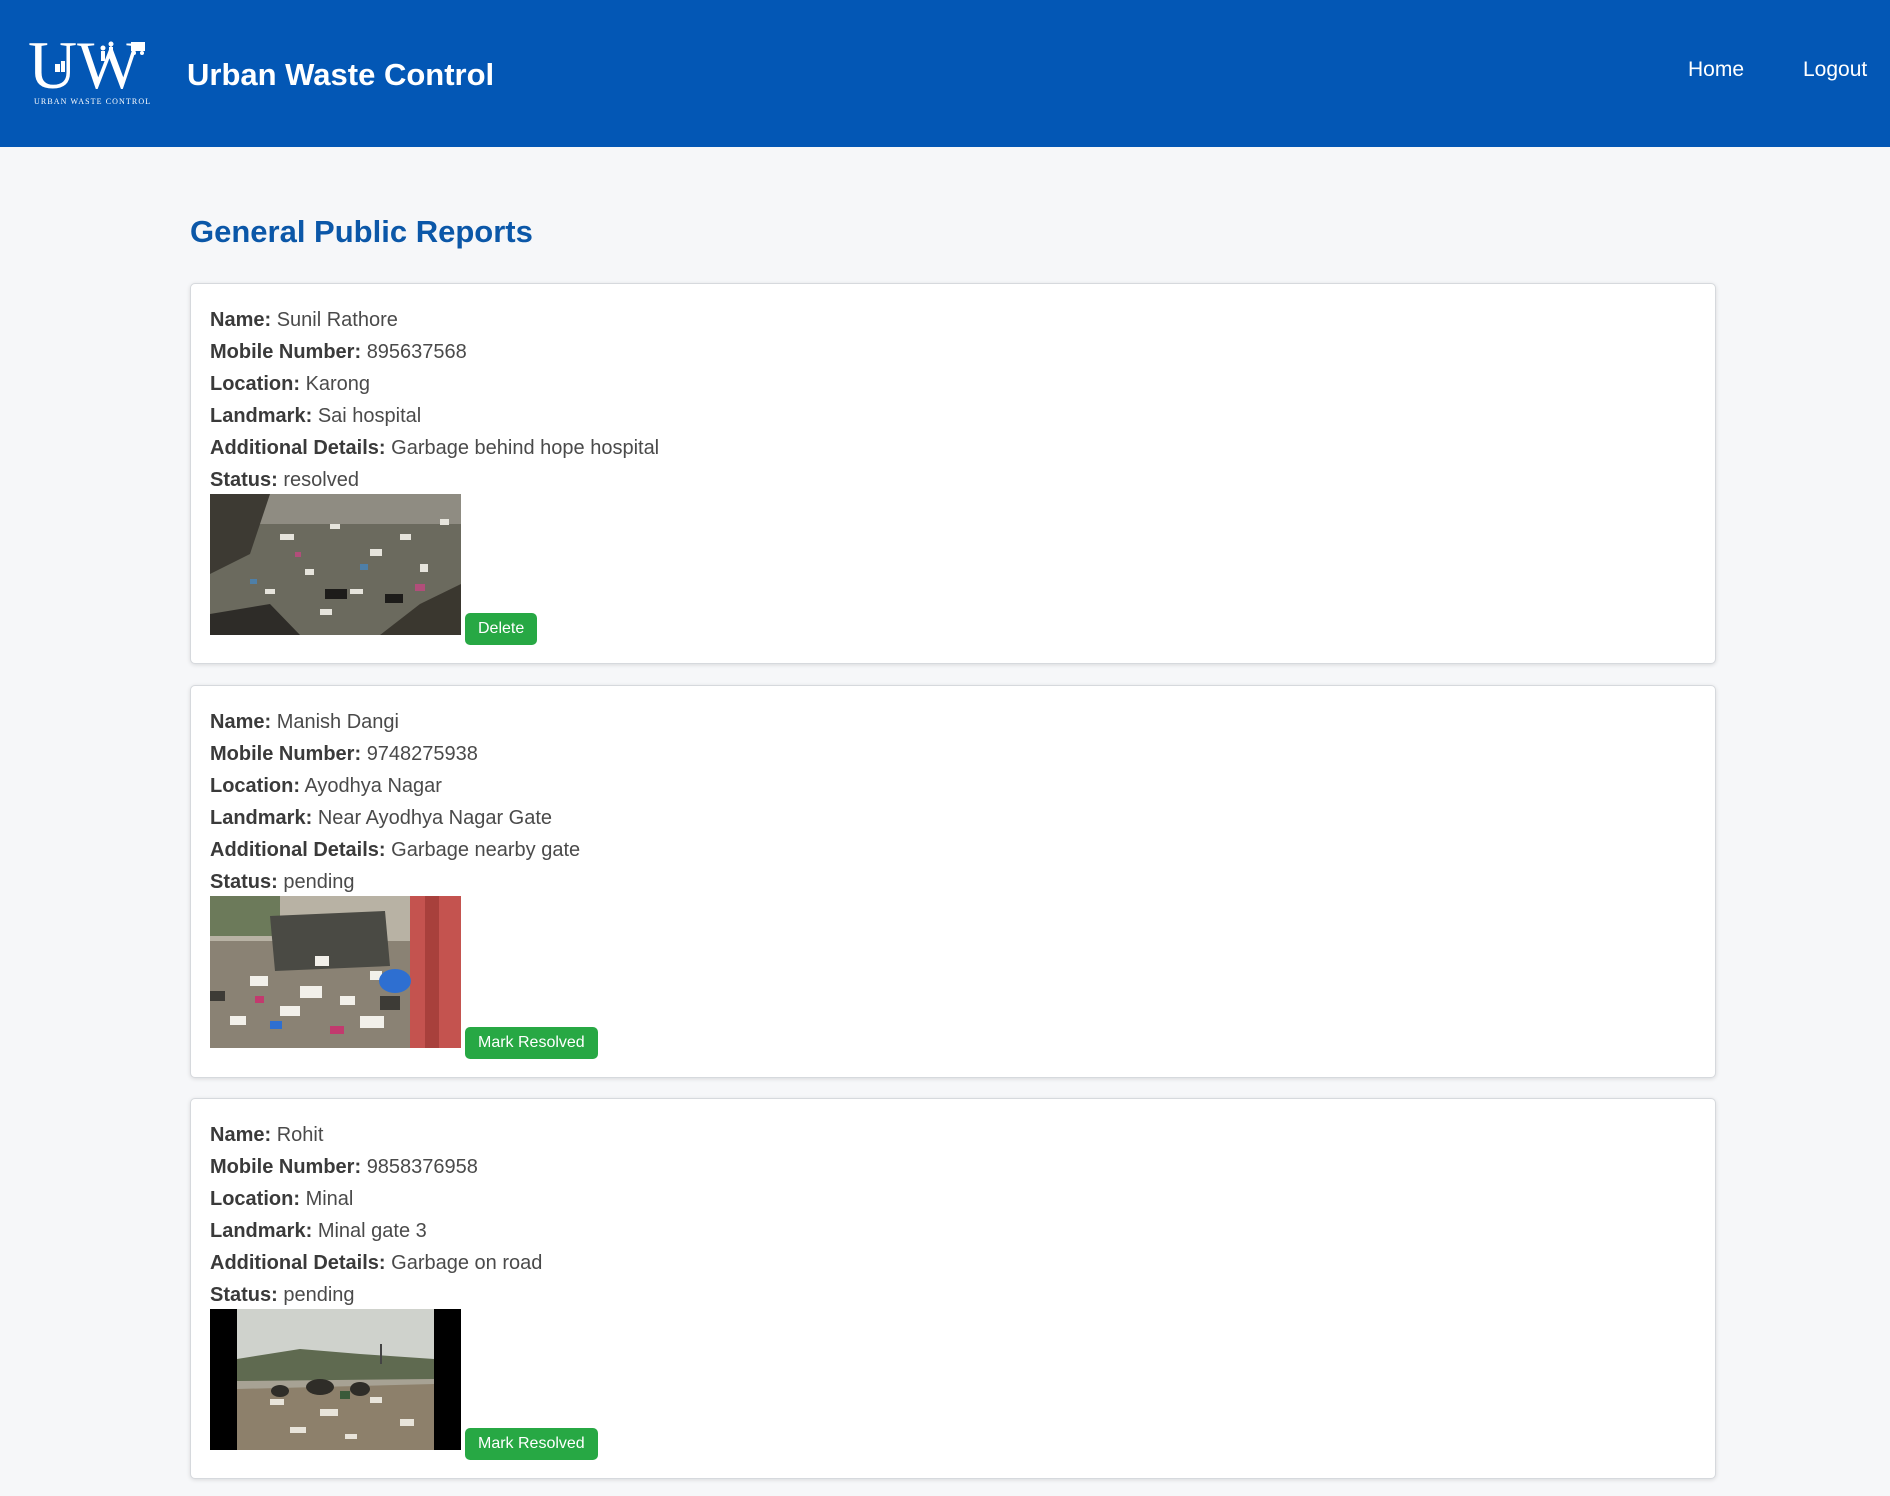 This screenshot has height=1496, width=1890. What do you see at coordinates (329, 1199) in the screenshot?
I see `location-value: Minal` at bounding box center [329, 1199].